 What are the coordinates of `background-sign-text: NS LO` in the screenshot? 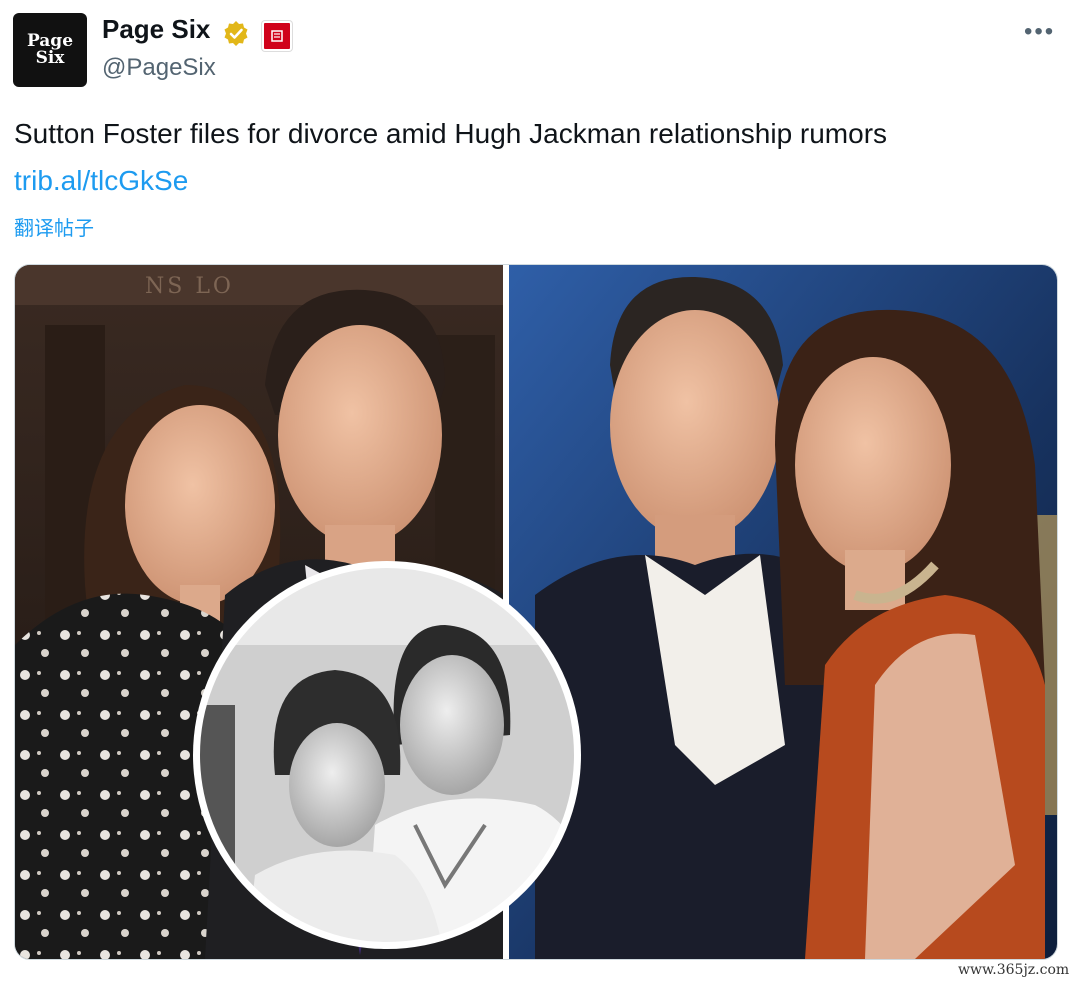 It's located at (189, 286).